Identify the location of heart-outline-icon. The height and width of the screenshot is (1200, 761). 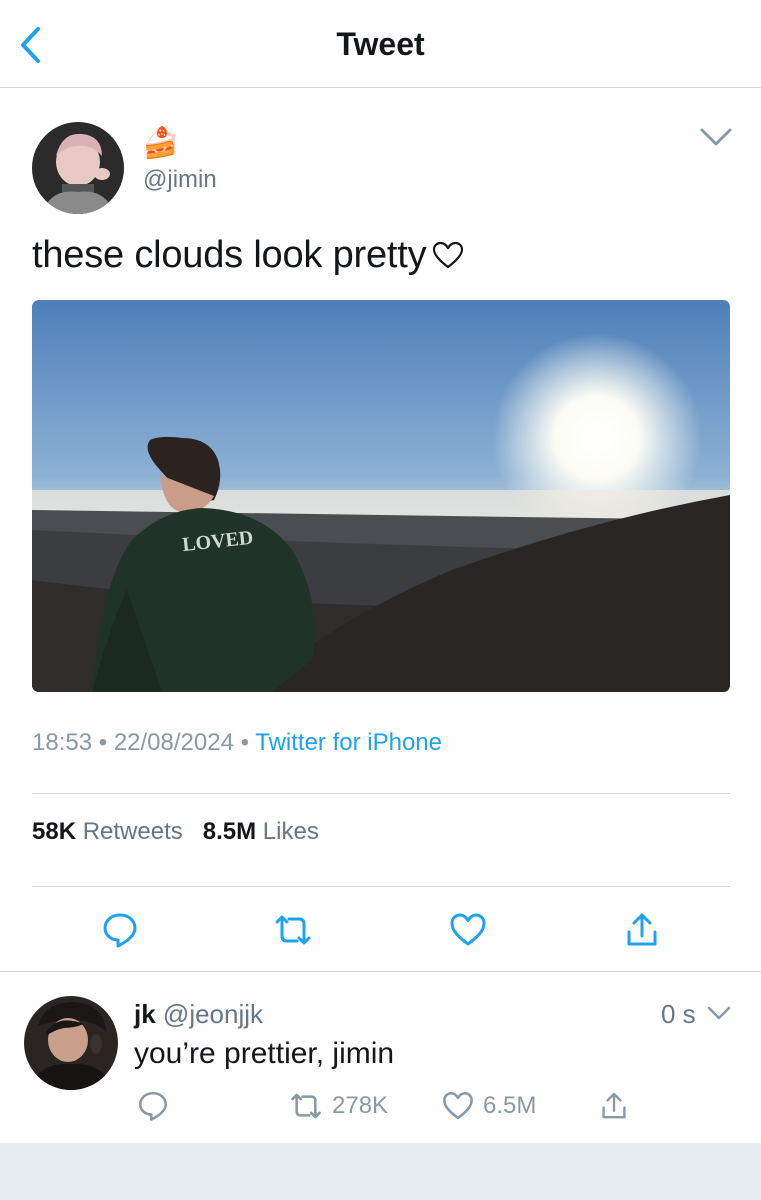
(448, 252).